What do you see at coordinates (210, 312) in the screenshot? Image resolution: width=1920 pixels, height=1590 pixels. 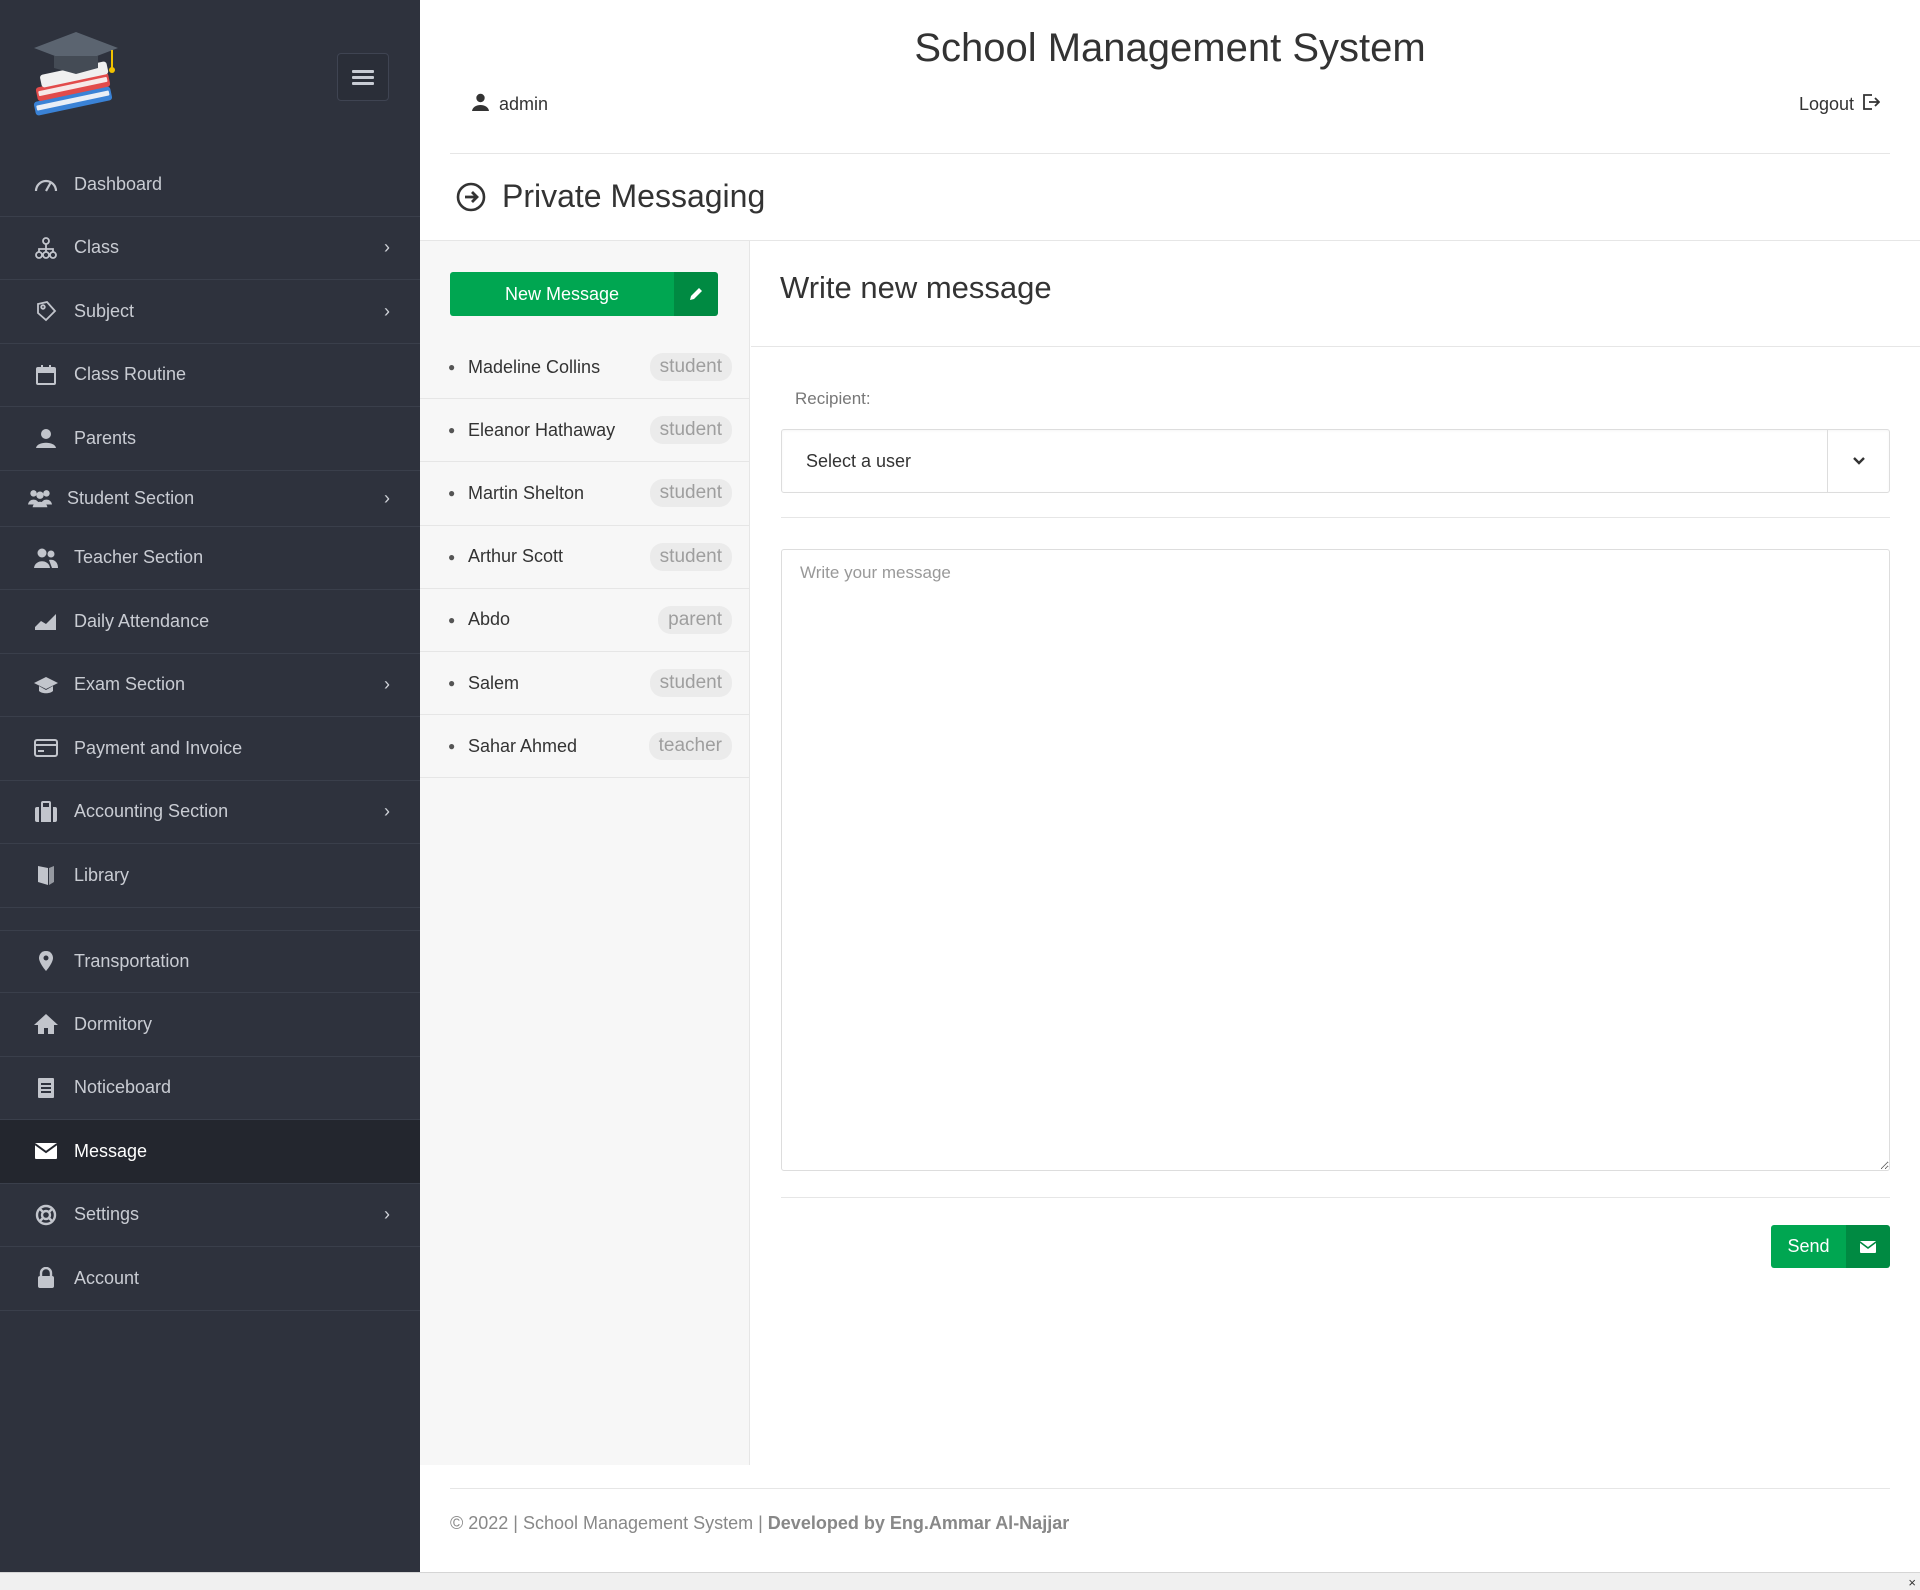 I see `sidebar-item-subject: Subject ›` at bounding box center [210, 312].